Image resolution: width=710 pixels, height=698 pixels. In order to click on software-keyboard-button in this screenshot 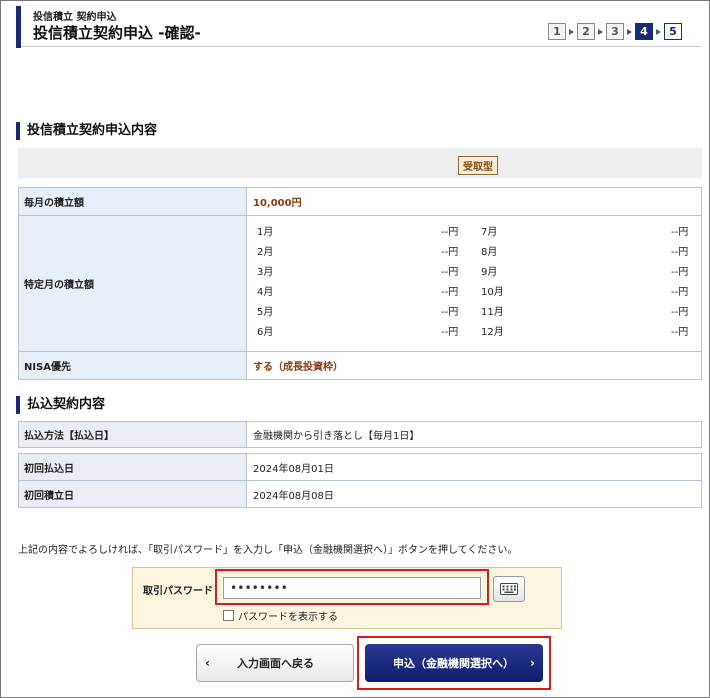, I will do `click(509, 589)`.